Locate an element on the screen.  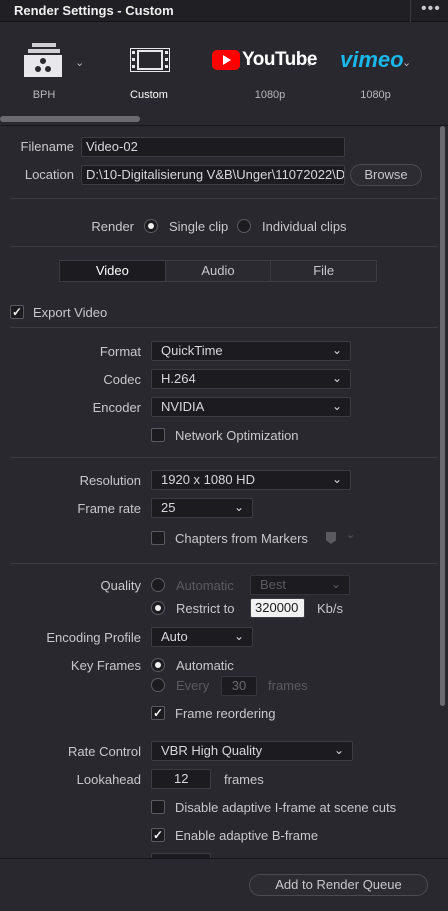
single-clip-label: Single clip is located at coordinates (199, 226).